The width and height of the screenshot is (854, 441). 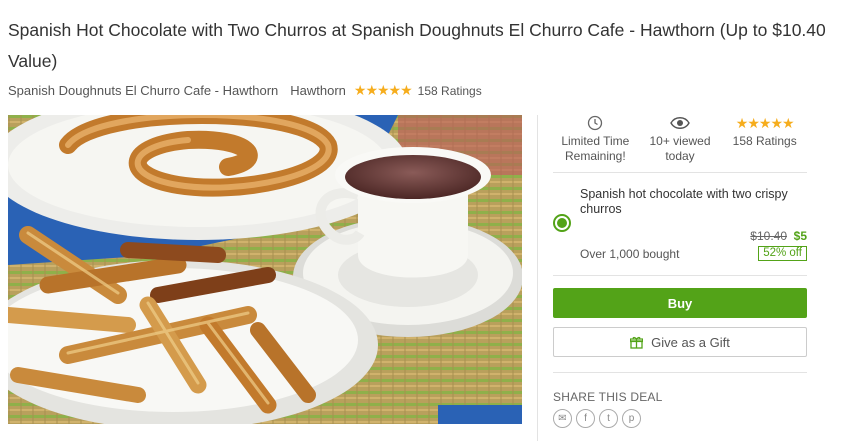 What do you see at coordinates (630, 254) in the screenshot?
I see `bought-count: Over 1,000 bought` at bounding box center [630, 254].